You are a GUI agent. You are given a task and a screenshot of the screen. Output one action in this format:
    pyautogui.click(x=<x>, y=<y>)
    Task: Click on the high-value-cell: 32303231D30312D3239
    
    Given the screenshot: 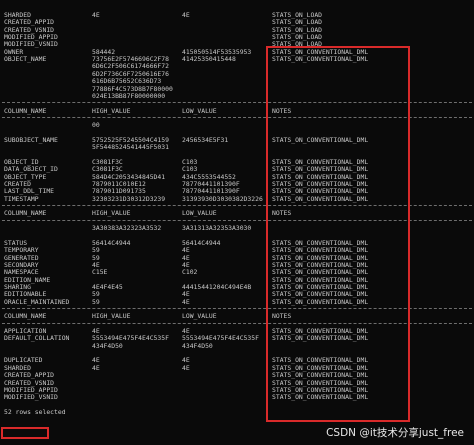 What is the action you would take?
    pyautogui.click(x=129, y=198)
    